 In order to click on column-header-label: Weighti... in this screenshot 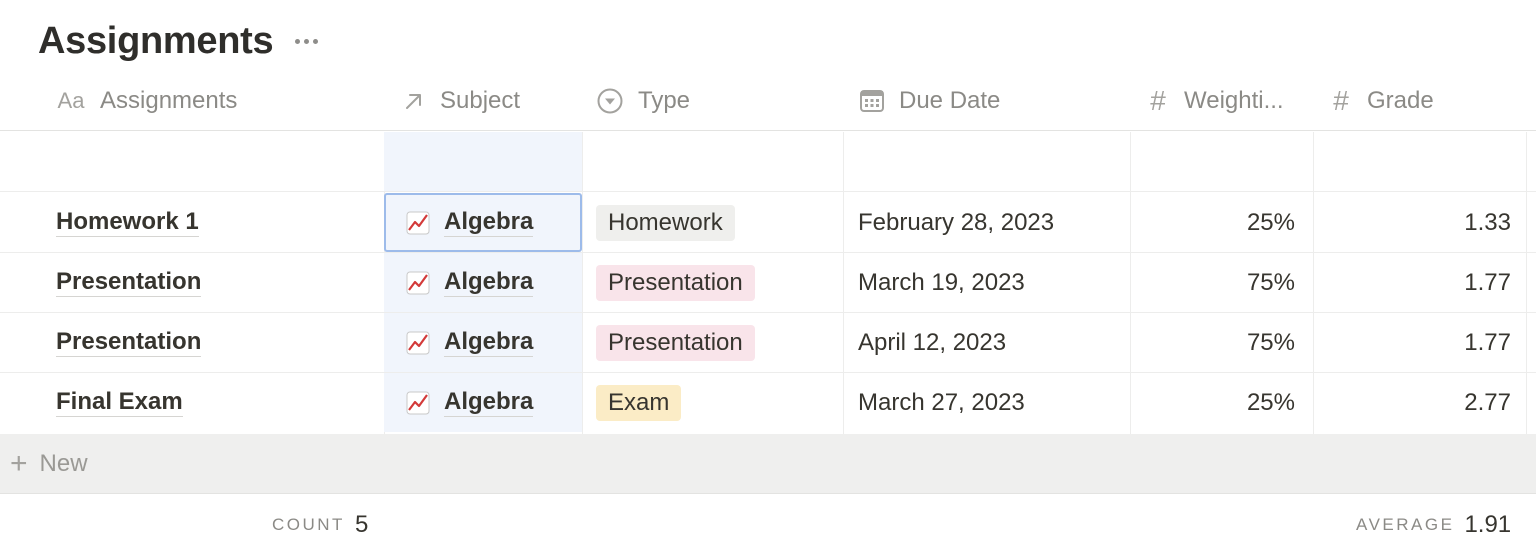, I will do `click(1234, 100)`.